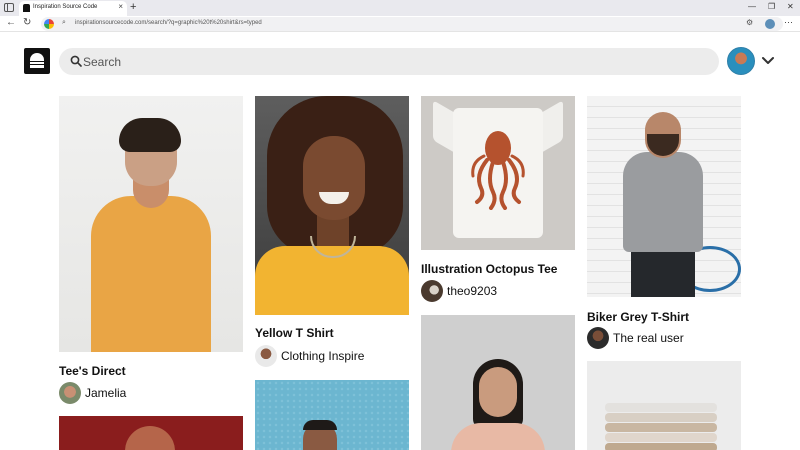  I want to click on pin-author: Jamelia, so click(92, 393).